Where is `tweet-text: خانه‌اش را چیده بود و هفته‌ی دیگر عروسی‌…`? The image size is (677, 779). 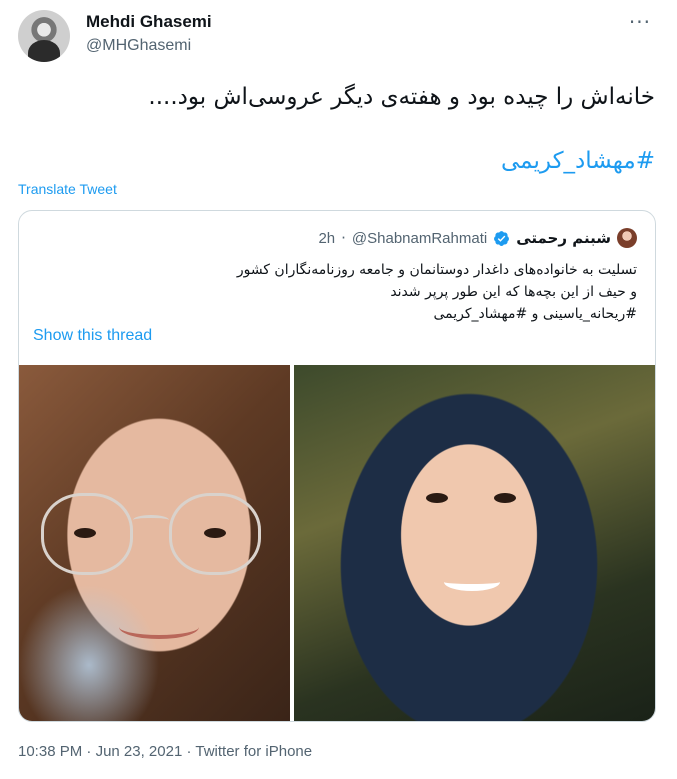 tweet-text: خانه‌اش را چیده بود و هفته‌ی دیگر عروسی‌… is located at coordinates (401, 97).